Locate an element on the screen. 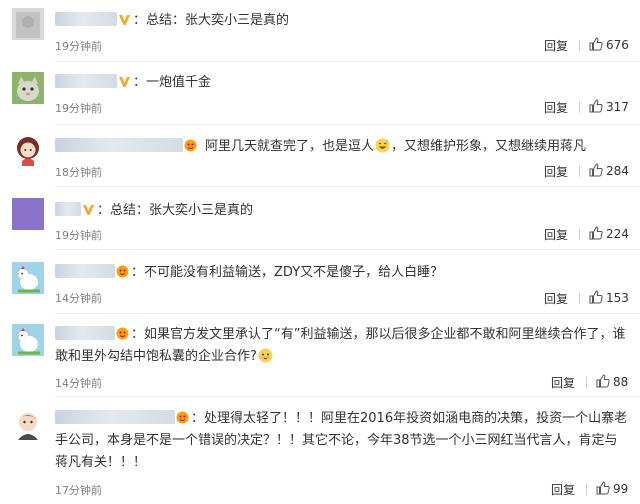  comment-body: ：一炮值千金 is located at coordinates (342, 83).